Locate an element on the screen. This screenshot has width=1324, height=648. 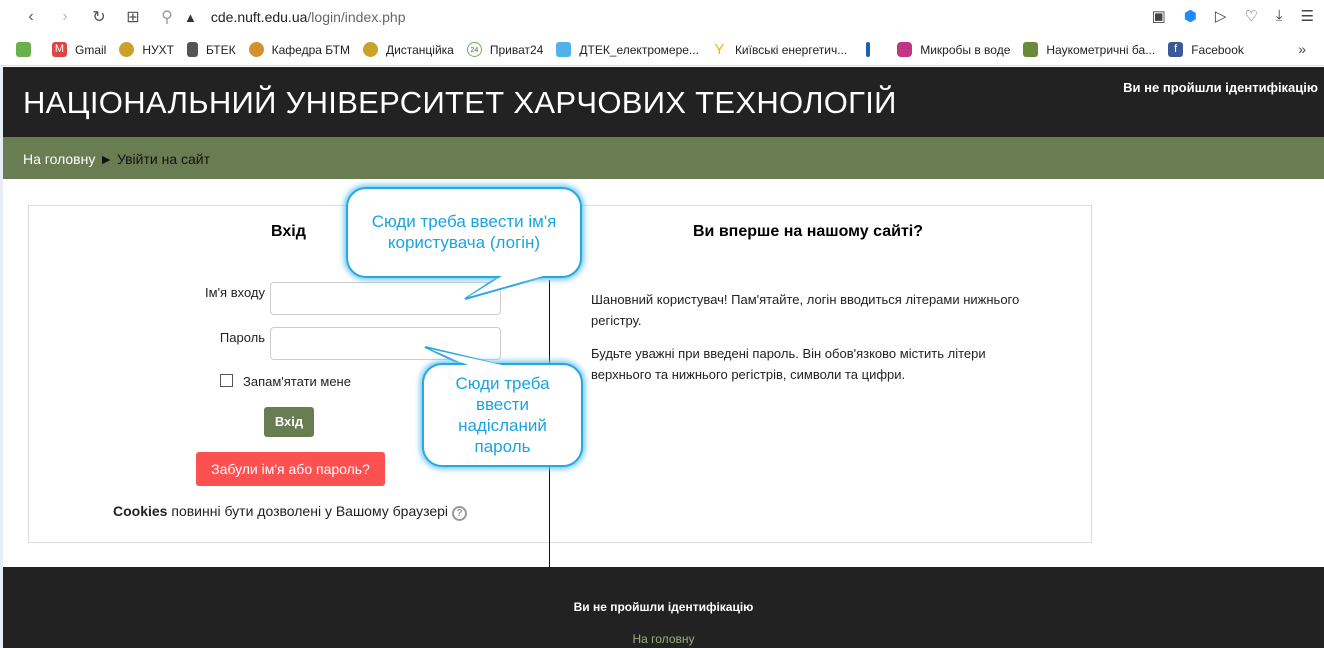
bookmark-label: БТЕК is located at coordinates (220, 49).